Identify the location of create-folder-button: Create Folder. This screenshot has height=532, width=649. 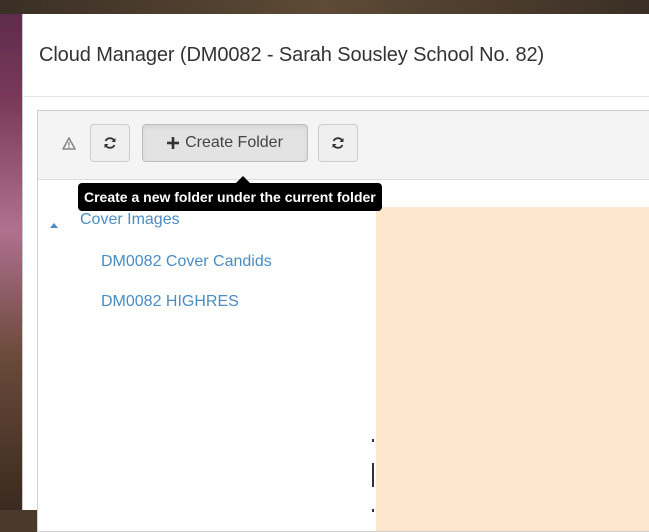
(225, 143).